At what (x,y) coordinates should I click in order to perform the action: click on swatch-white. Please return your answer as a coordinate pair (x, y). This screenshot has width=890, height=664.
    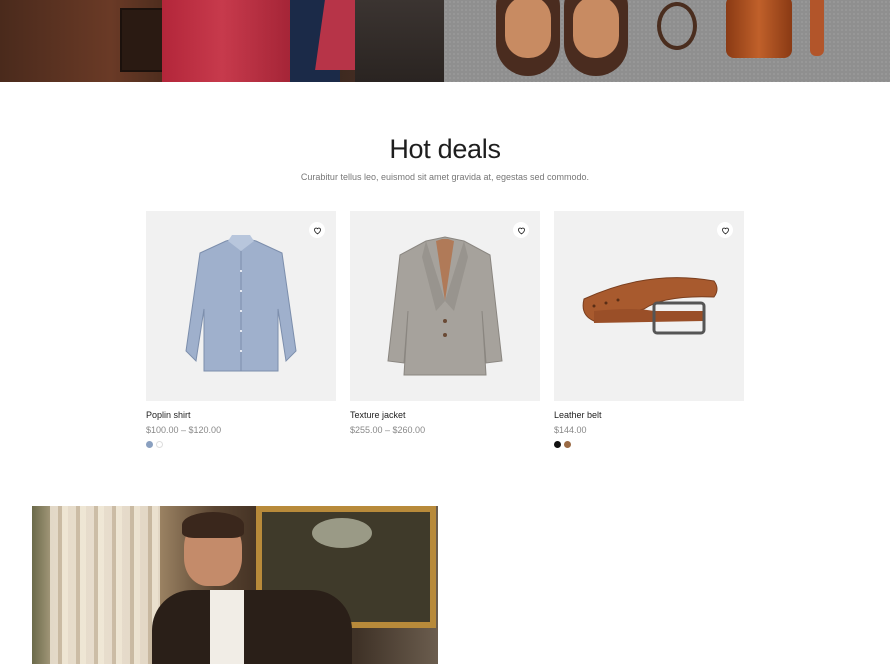
    Looking at the image, I should click on (159, 444).